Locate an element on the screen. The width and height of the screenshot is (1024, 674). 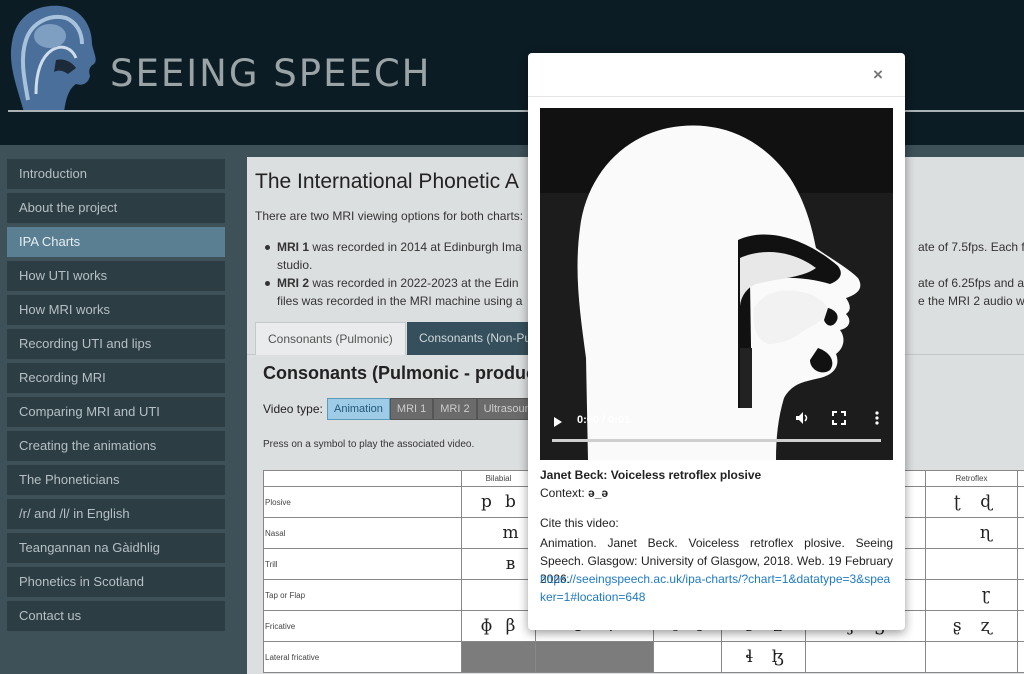
modal-divider is located at coordinates (716, 96).